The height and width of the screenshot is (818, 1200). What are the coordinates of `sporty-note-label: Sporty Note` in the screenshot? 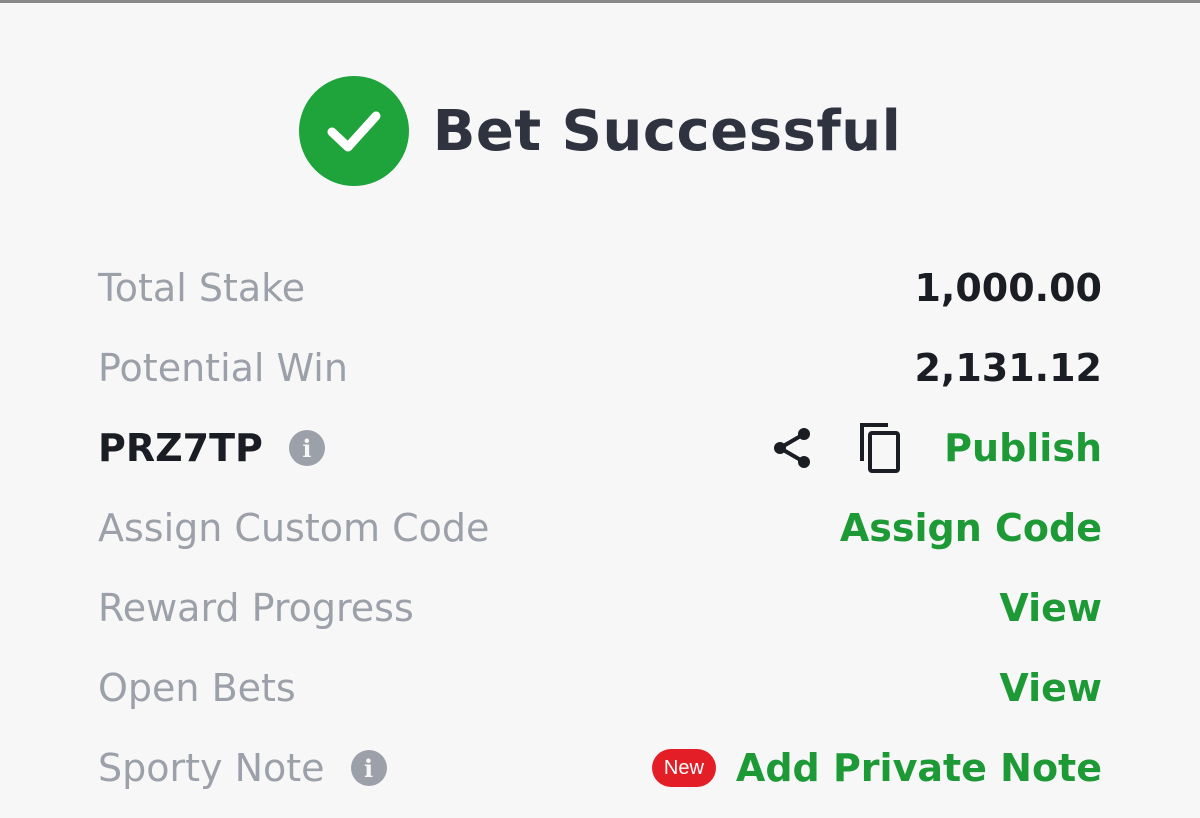 It's located at (211, 768).